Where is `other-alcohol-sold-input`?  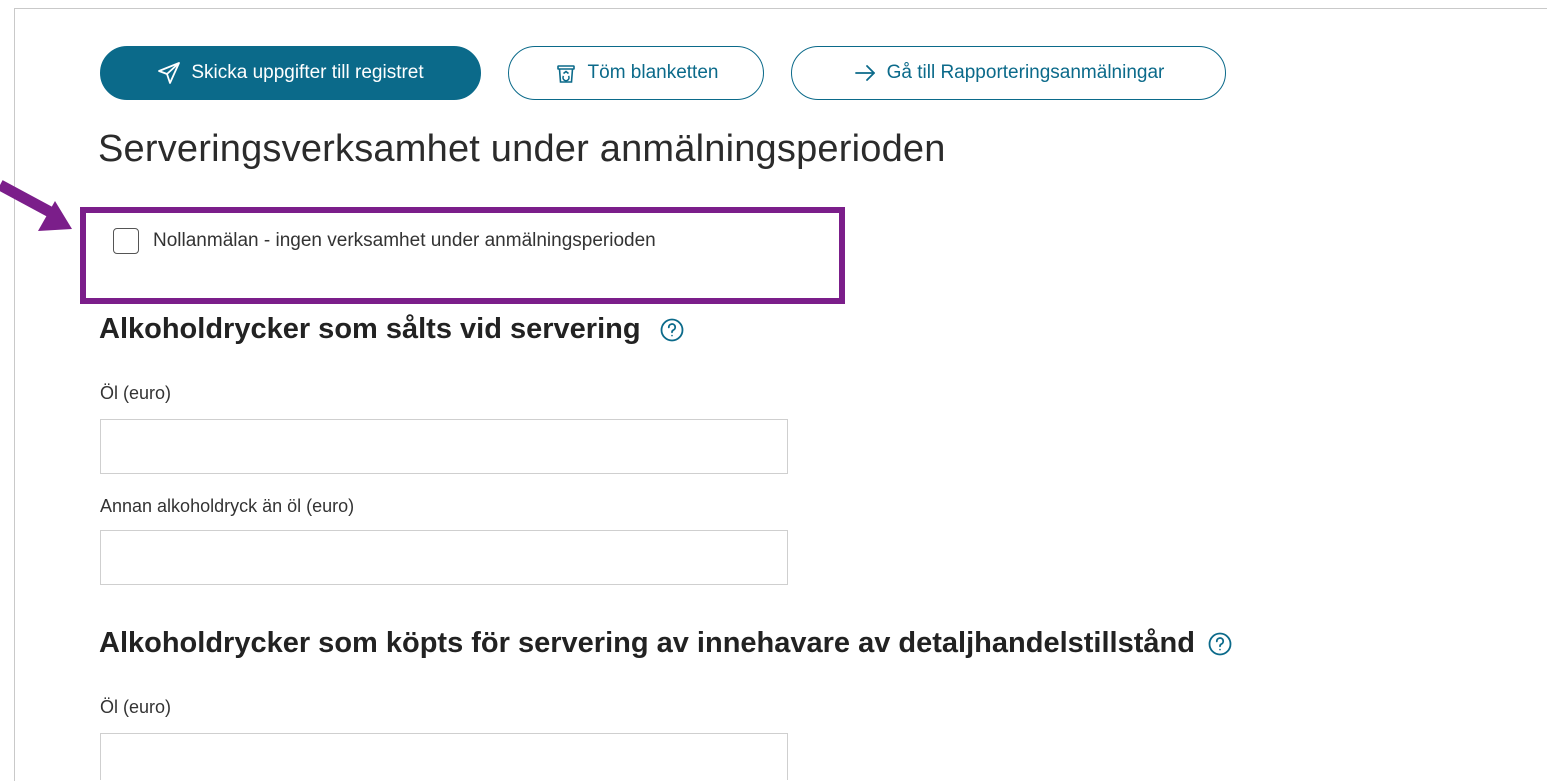
other-alcohol-sold-input is located at coordinates (444, 557).